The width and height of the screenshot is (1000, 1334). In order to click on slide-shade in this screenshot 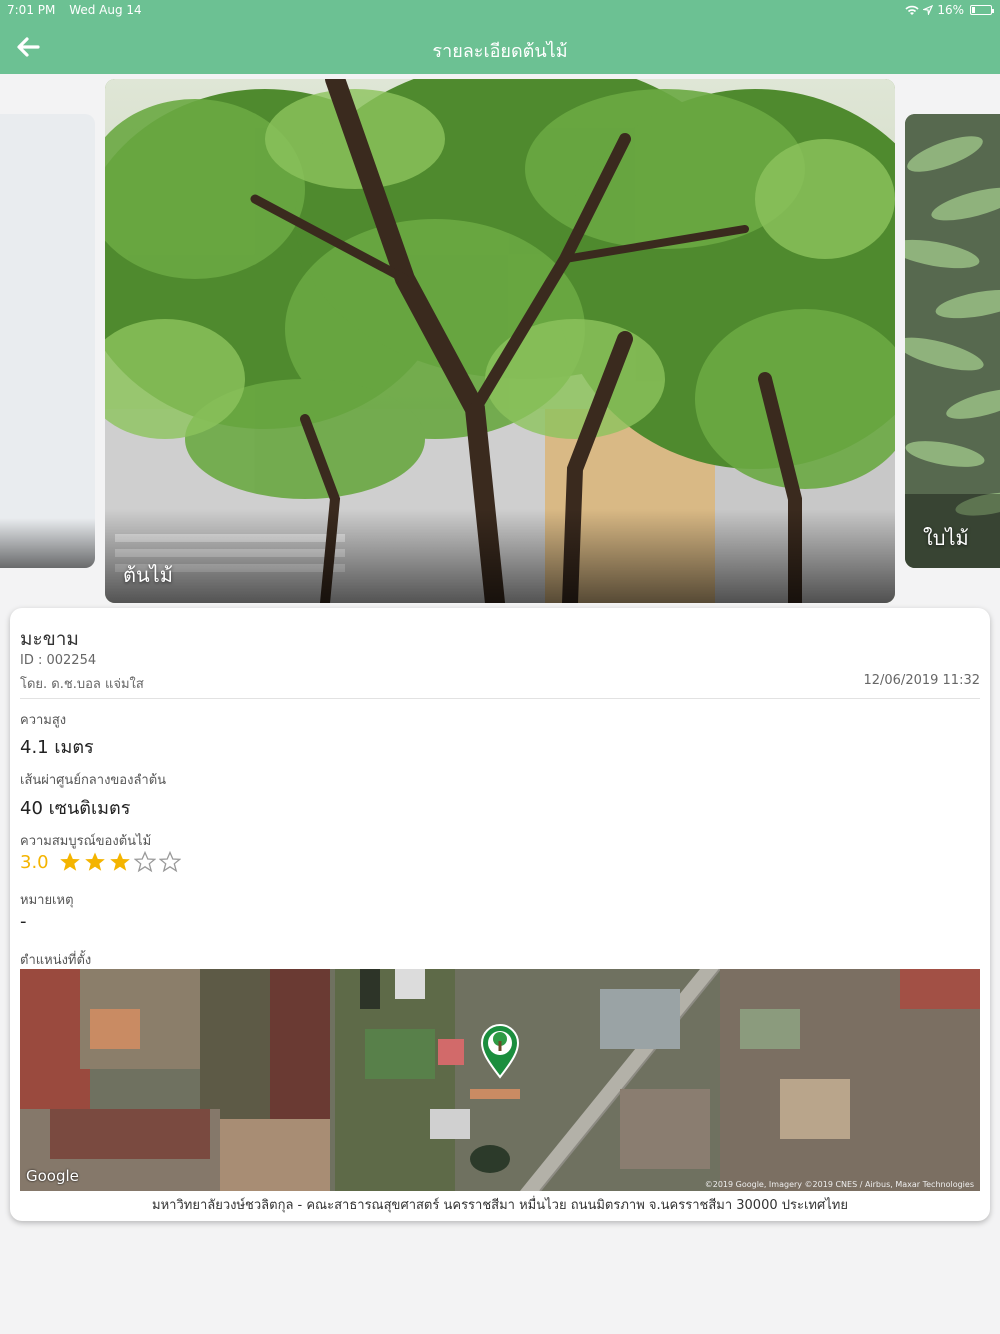, I will do `click(47, 543)`.